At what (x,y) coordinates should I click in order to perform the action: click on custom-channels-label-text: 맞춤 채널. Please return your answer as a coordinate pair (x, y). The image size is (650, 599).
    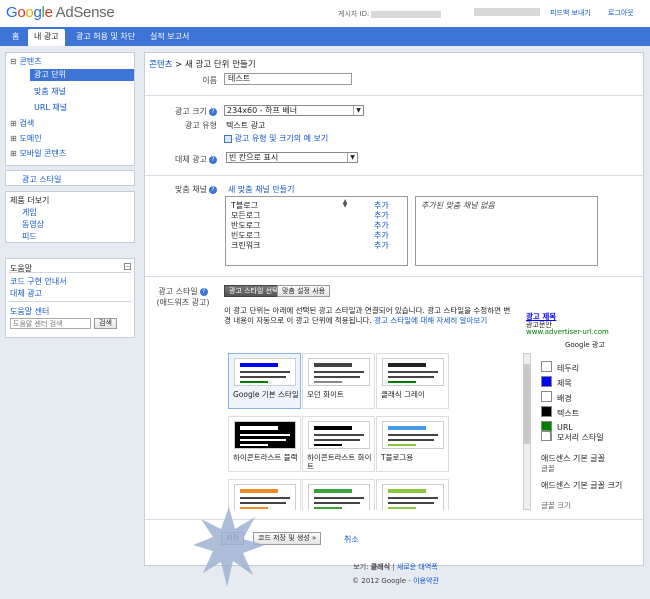
    Looking at the image, I should click on (191, 189).